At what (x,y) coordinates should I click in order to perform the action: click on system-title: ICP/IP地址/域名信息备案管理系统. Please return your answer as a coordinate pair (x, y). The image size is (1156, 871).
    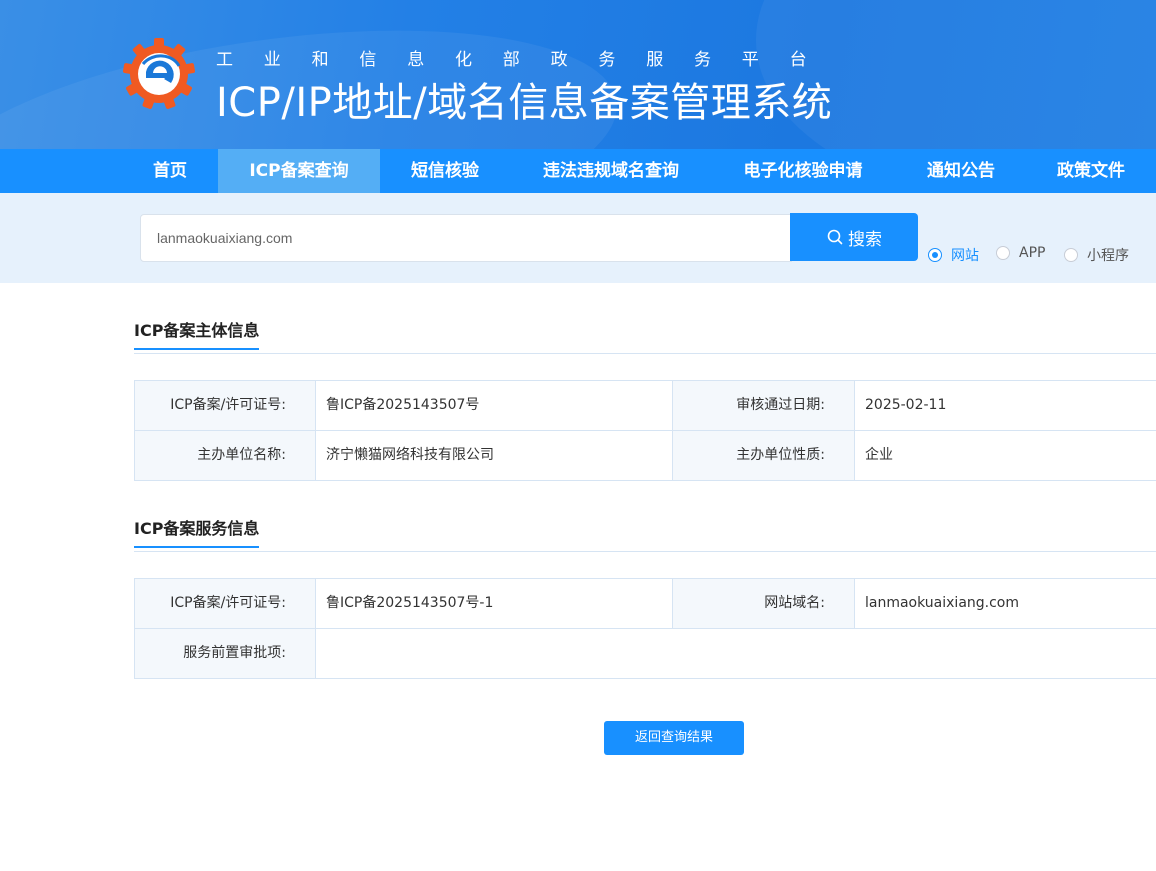
    Looking at the image, I should click on (524, 103).